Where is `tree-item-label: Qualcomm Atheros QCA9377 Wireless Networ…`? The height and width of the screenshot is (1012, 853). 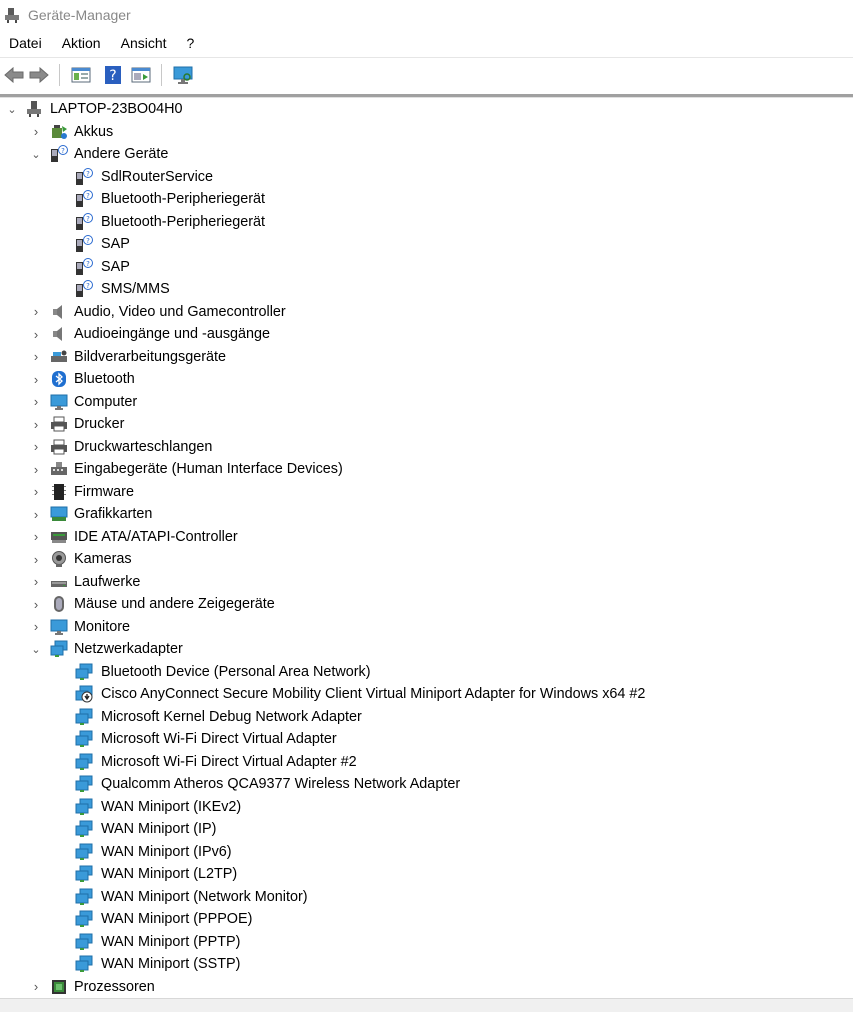 tree-item-label: Qualcomm Atheros QCA9377 Wireless Networ… is located at coordinates (281, 784).